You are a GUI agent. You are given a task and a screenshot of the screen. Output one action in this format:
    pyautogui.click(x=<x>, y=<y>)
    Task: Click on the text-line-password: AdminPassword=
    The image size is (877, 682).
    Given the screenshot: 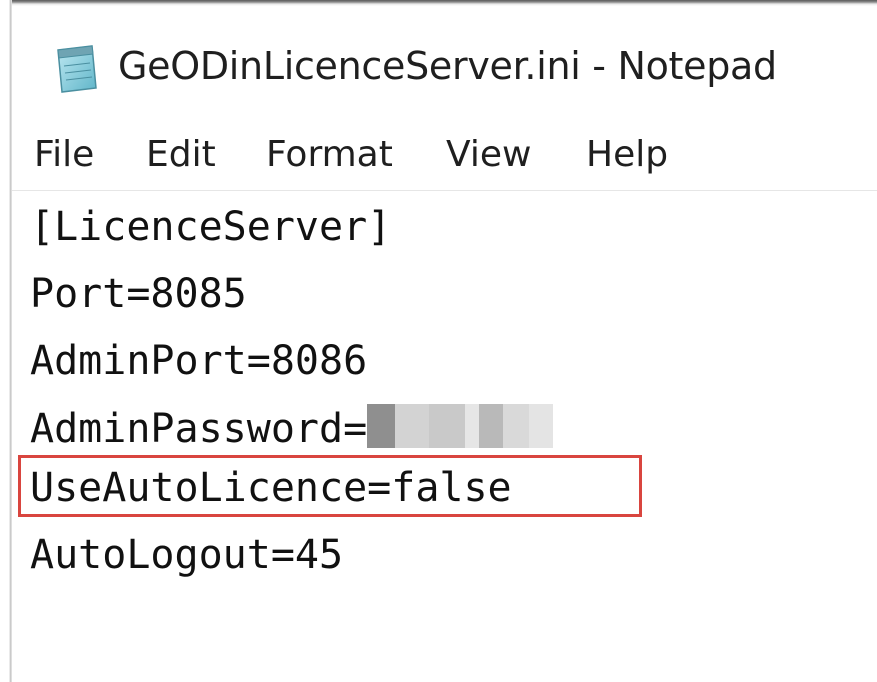 What is the action you would take?
    pyautogui.click(x=292, y=428)
    